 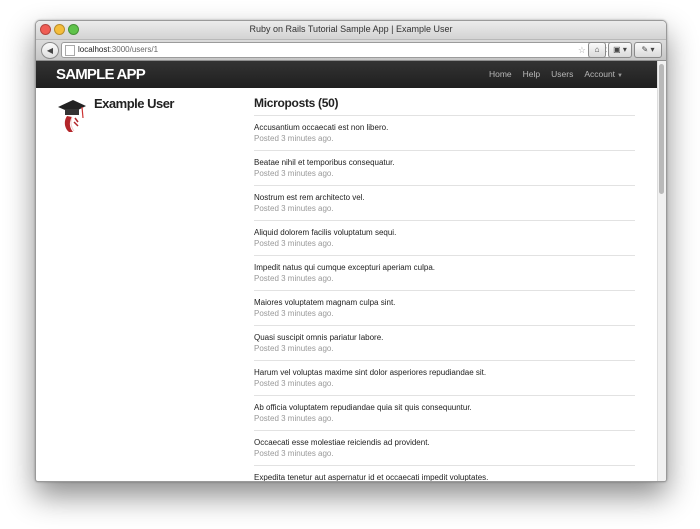 I want to click on micropost-content: Beatae nihil et temporibus consequatur., so click(x=324, y=162).